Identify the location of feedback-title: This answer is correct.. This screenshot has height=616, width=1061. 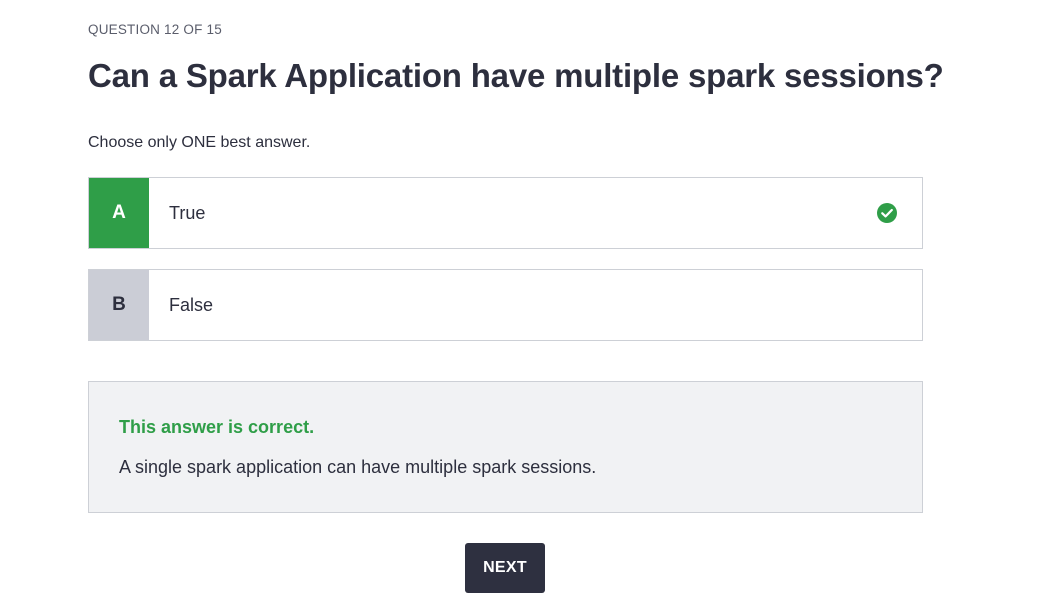
(217, 427).